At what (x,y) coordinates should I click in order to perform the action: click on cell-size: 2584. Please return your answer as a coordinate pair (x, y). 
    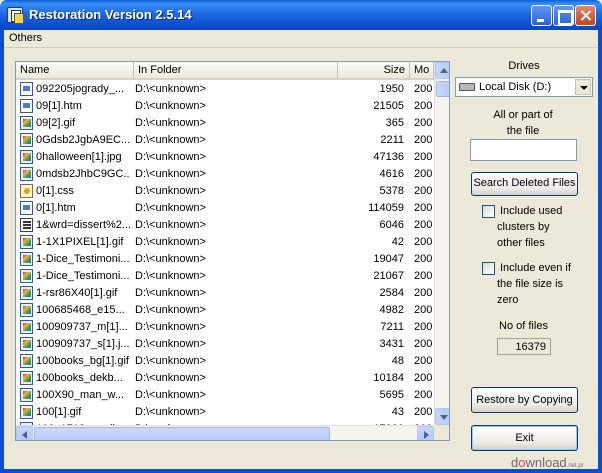
    Looking at the image, I should click on (391, 293).